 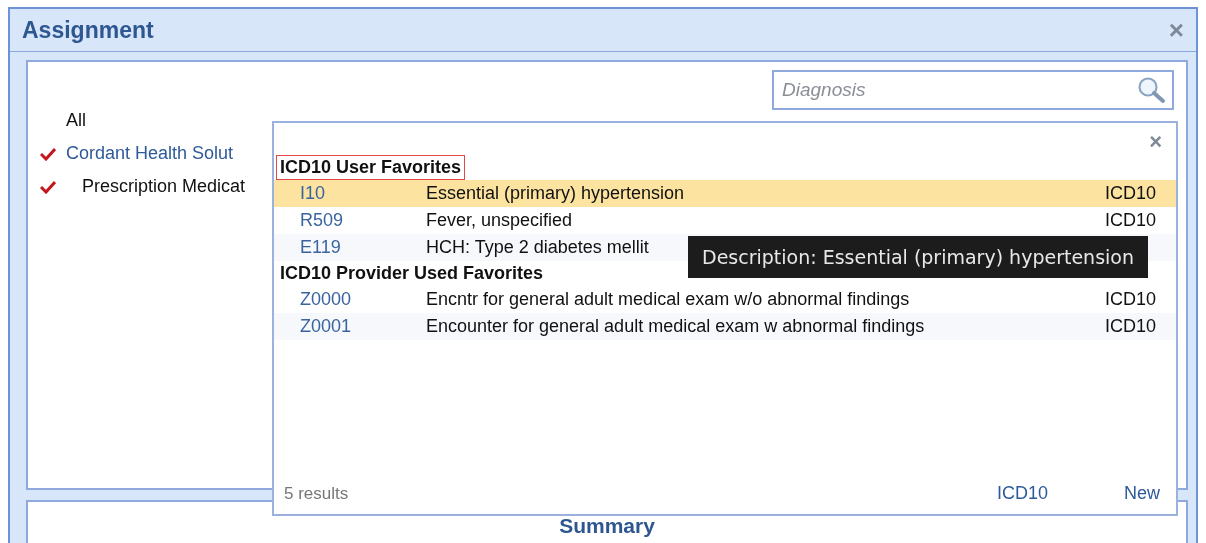 What do you see at coordinates (607, 525) in the screenshot?
I see `summary-title: Summary` at bounding box center [607, 525].